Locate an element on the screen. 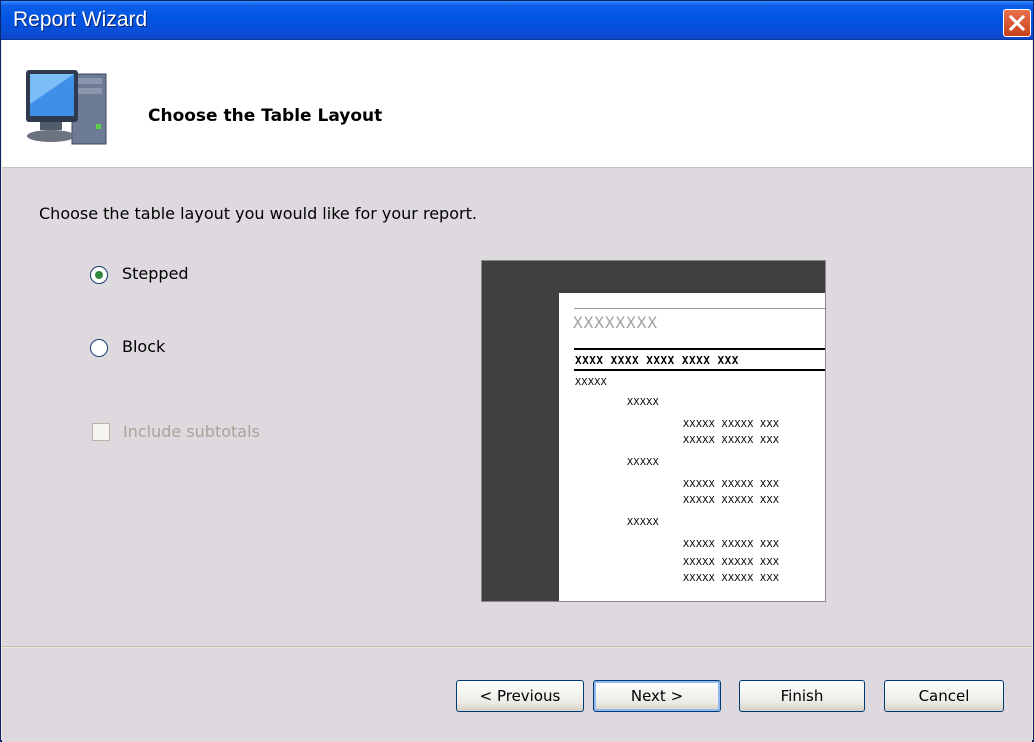  include-subtotals-checkbox is located at coordinates (101, 432).